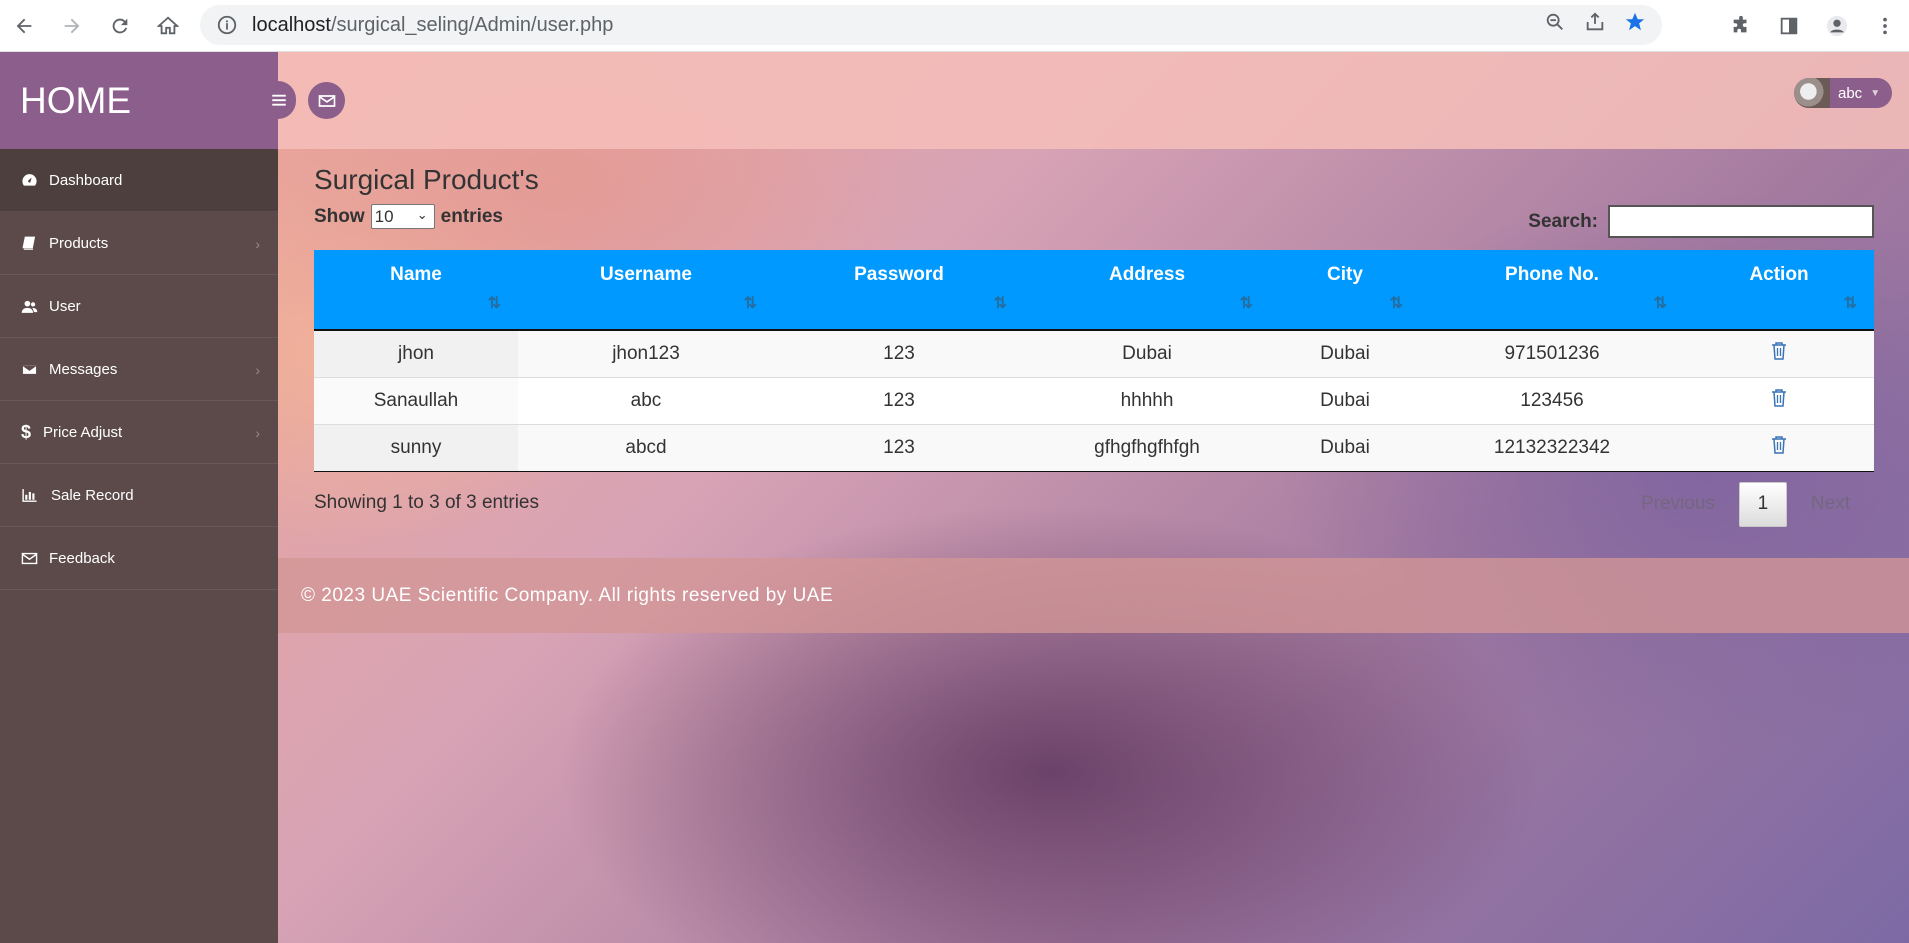  What do you see at coordinates (1595, 25) in the screenshot?
I see `share-icon` at bounding box center [1595, 25].